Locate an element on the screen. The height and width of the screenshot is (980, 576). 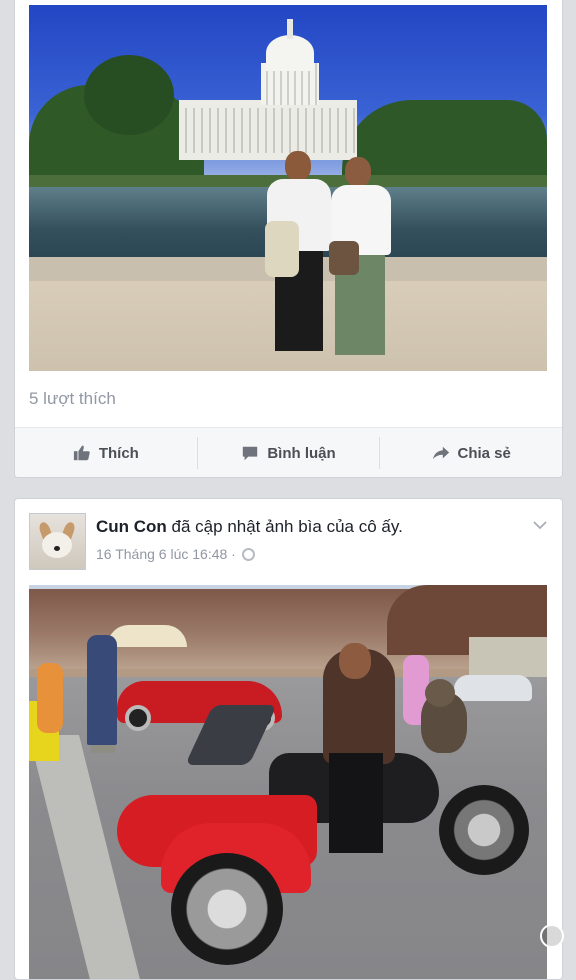
post-header-text: Cun Con đã cập nhật ảnh bìa của cô ấy. is located at coordinates (306, 527).